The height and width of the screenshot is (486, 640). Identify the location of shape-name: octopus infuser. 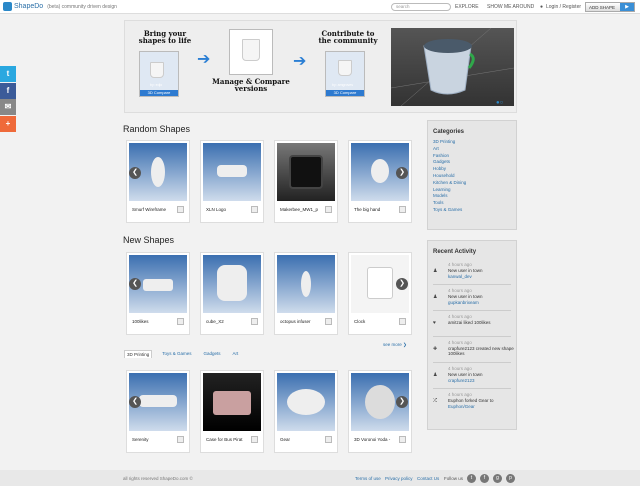
(295, 321).